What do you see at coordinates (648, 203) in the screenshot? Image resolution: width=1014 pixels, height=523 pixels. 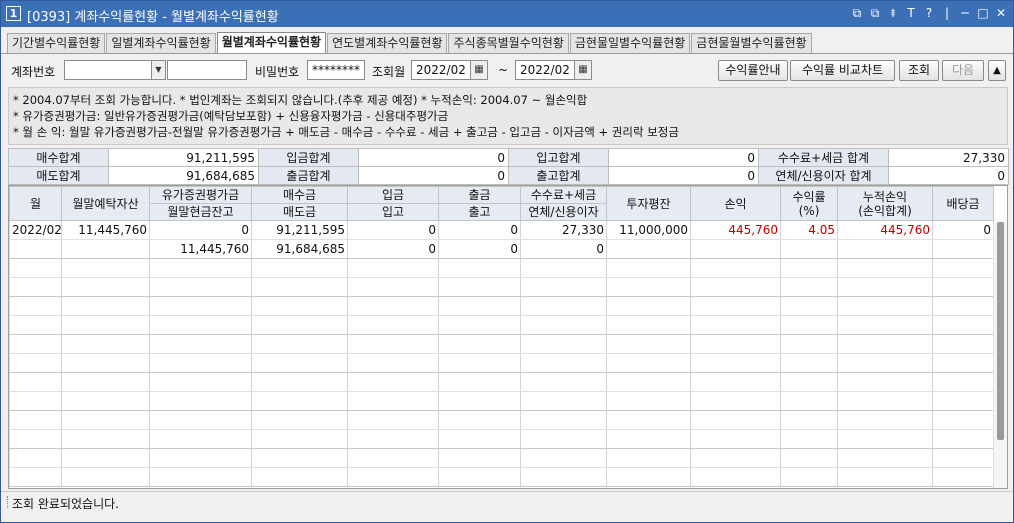 I see `col-header-invest-avg: 투자평잔` at bounding box center [648, 203].